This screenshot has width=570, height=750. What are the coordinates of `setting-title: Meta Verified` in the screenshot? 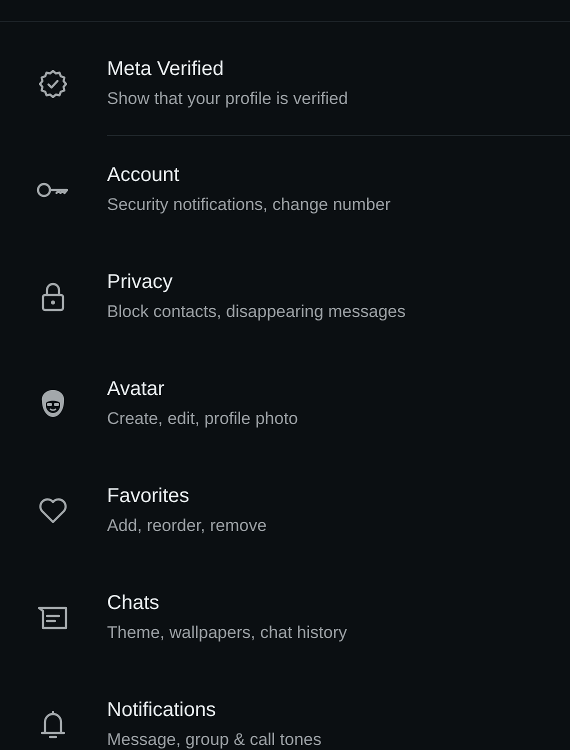 It's located at (227, 69).